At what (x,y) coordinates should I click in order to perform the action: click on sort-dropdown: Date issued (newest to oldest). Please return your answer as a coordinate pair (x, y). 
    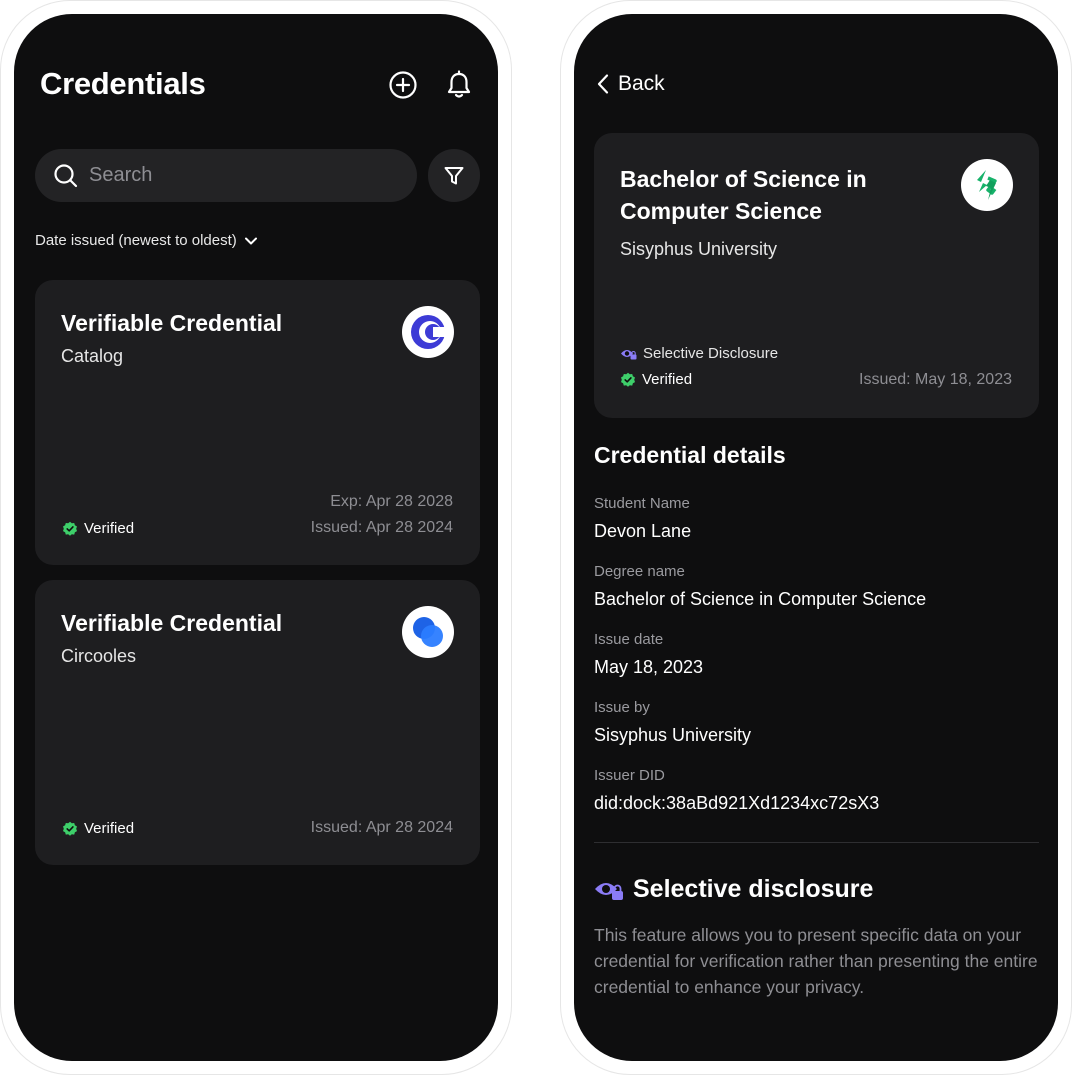
    Looking at the image, I should click on (146, 240).